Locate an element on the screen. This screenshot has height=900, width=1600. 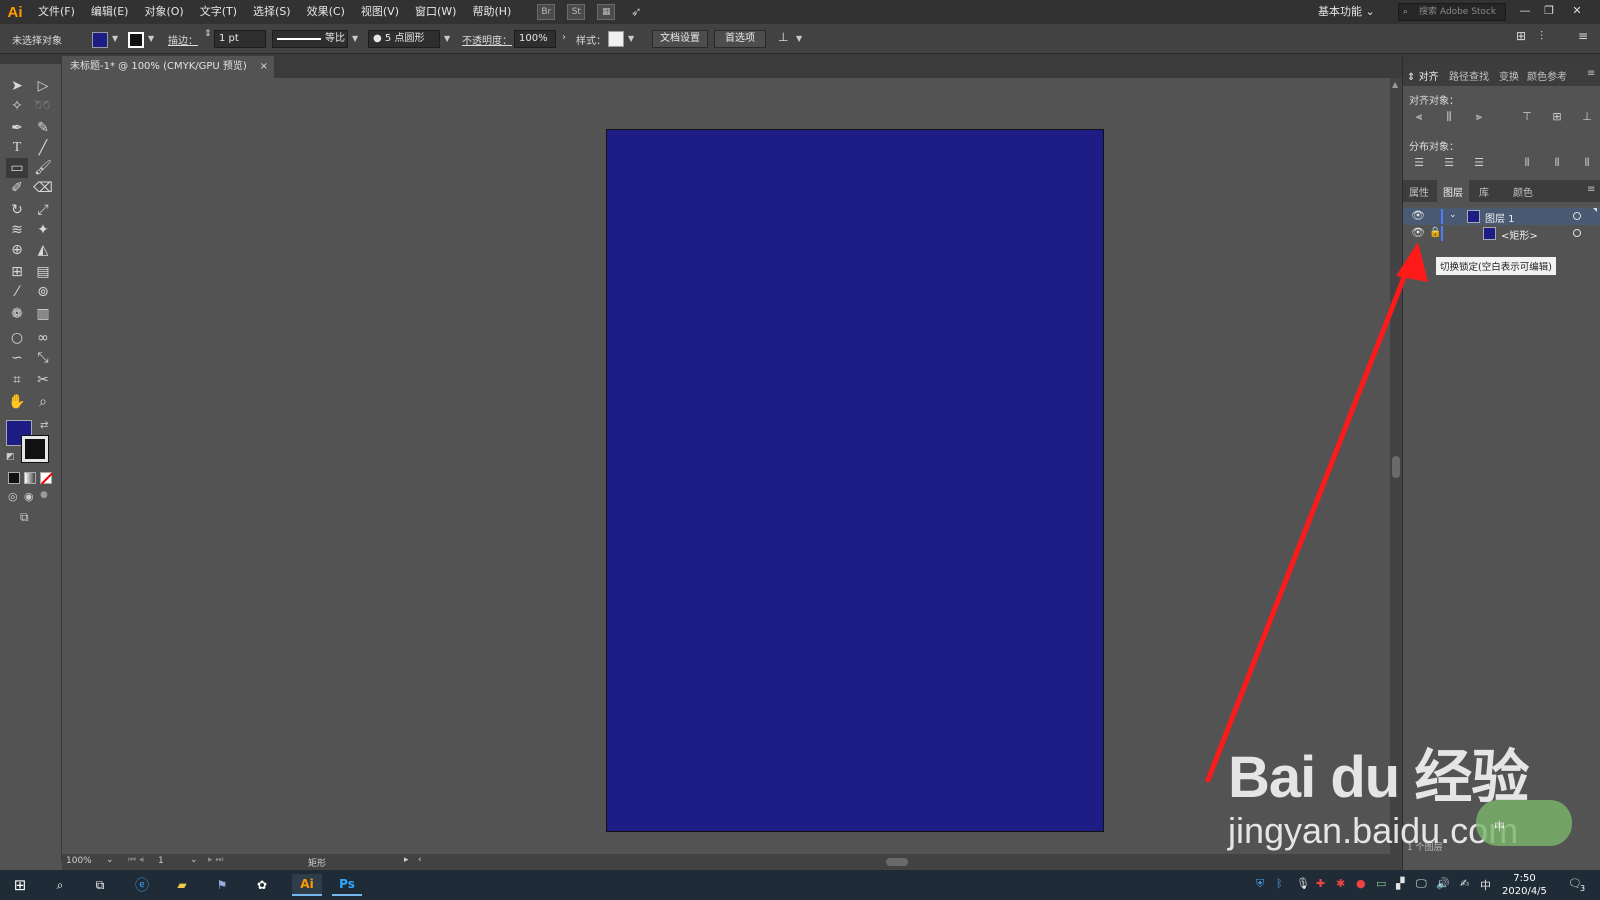
tab-color: 颜色 is located at coordinates (1523, 191).